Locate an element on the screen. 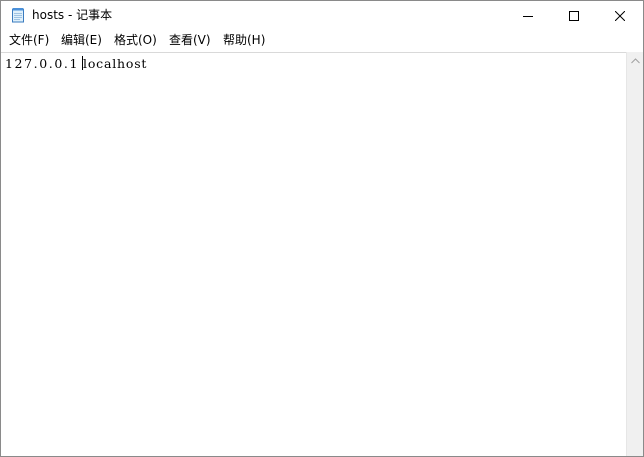  vertical-scrollbar is located at coordinates (634, 254).